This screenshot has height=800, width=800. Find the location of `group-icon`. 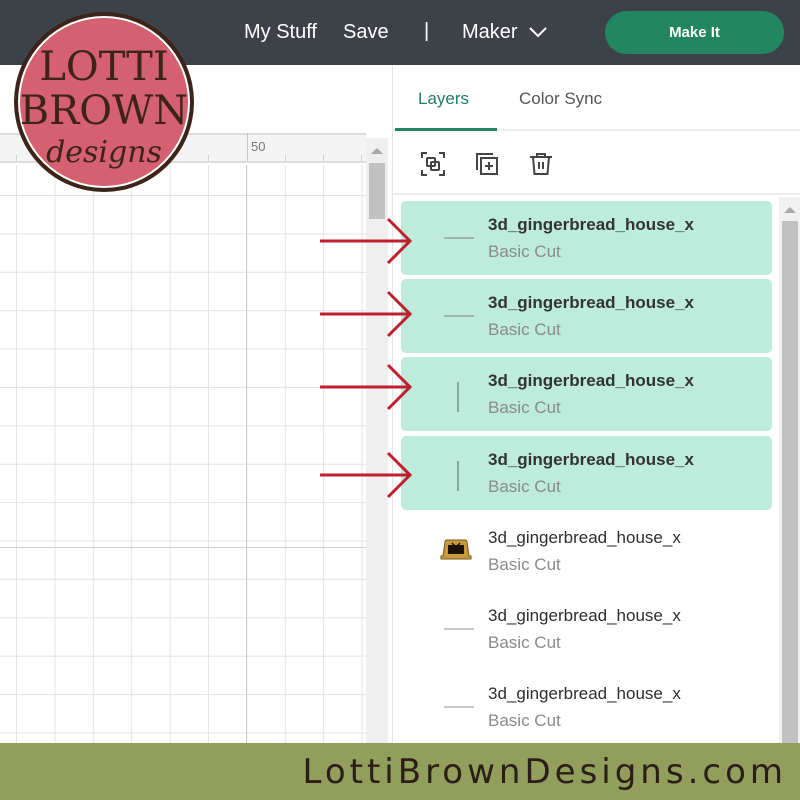

group-icon is located at coordinates (433, 164).